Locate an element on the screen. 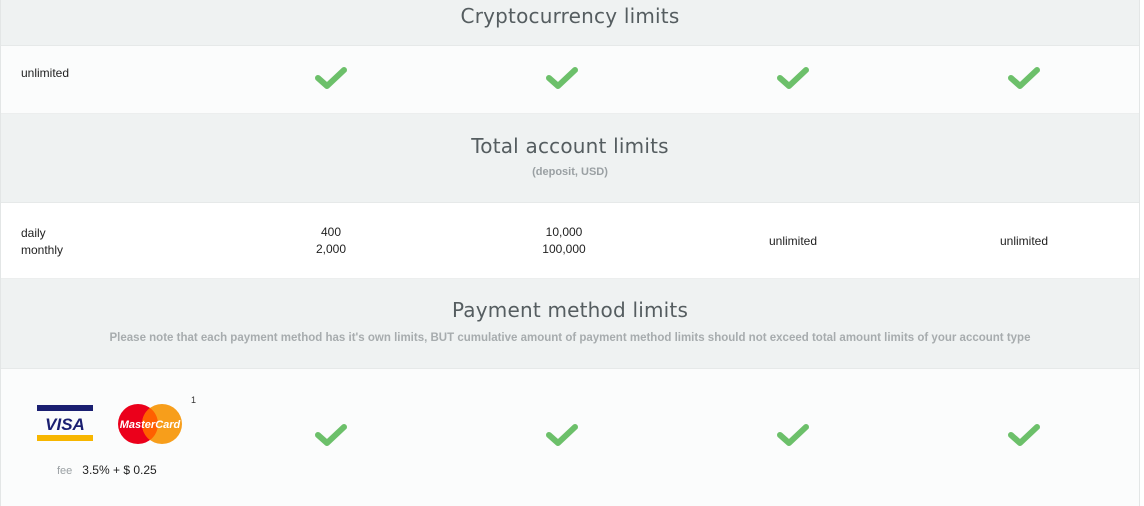 Image resolution: width=1144 pixels, height=506 pixels. payment-limits-title: Payment method limits is located at coordinates (570, 310).